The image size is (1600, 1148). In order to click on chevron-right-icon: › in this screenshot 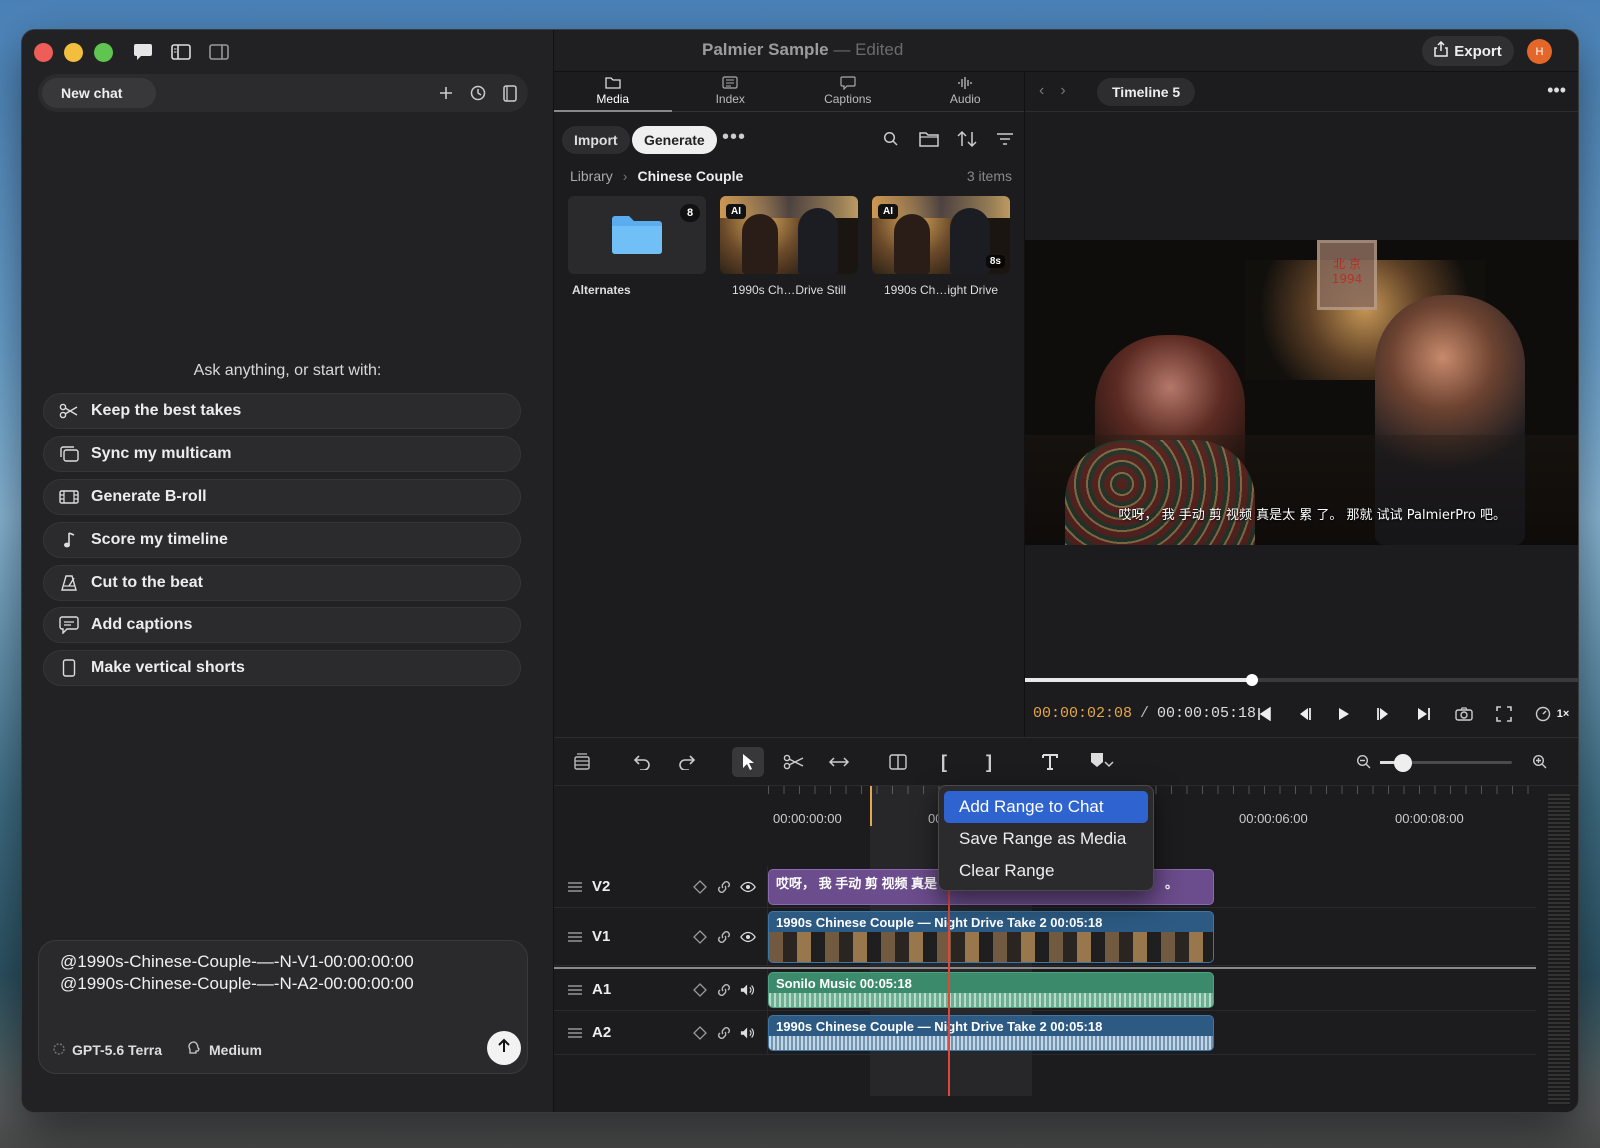, I will do `click(1062, 91)`.